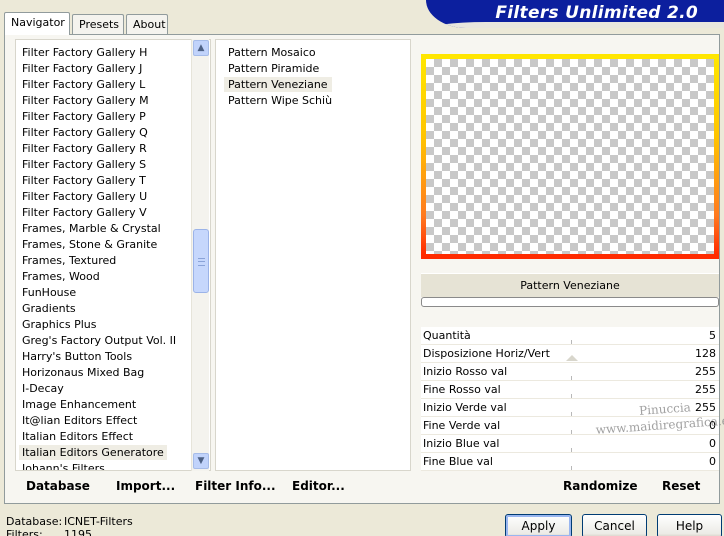 The width and height of the screenshot is (724, 536). I want to click on category-item: Italian Editors Generatore, so click(93, 452).